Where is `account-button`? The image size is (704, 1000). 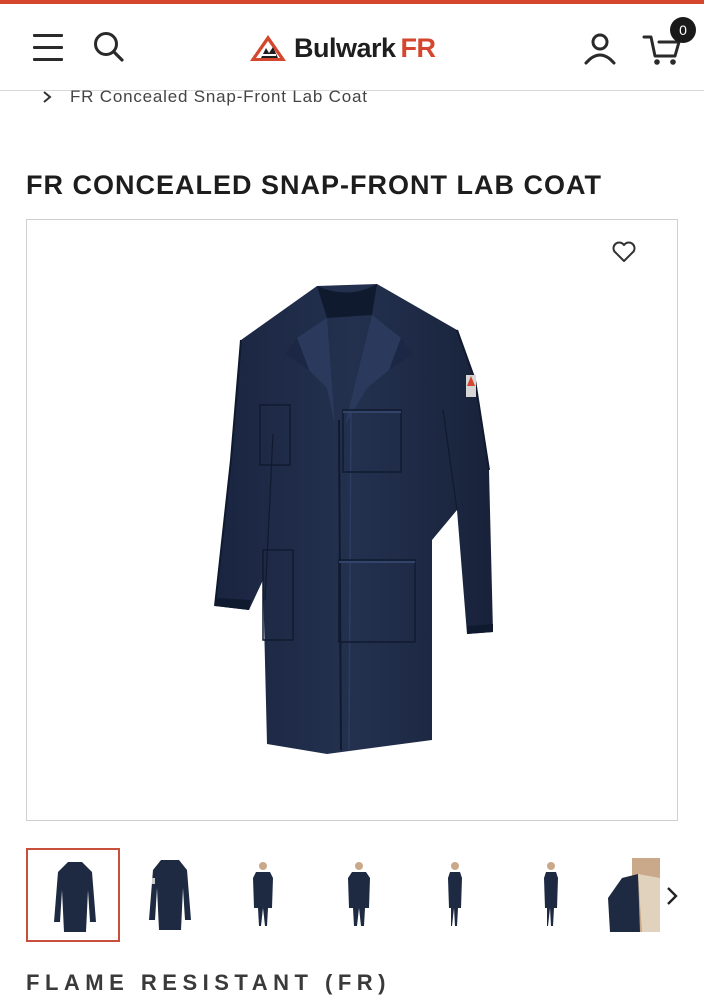
account-button is located at coordinates (600, 49).